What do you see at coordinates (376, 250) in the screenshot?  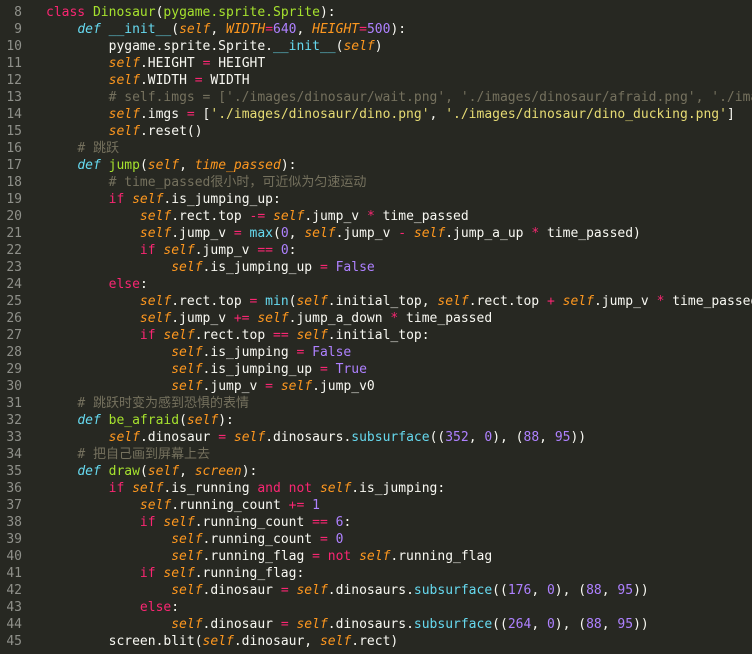 I see `code-line: 22 if self.jump_v == 0:` at bounding box center [376, 250].